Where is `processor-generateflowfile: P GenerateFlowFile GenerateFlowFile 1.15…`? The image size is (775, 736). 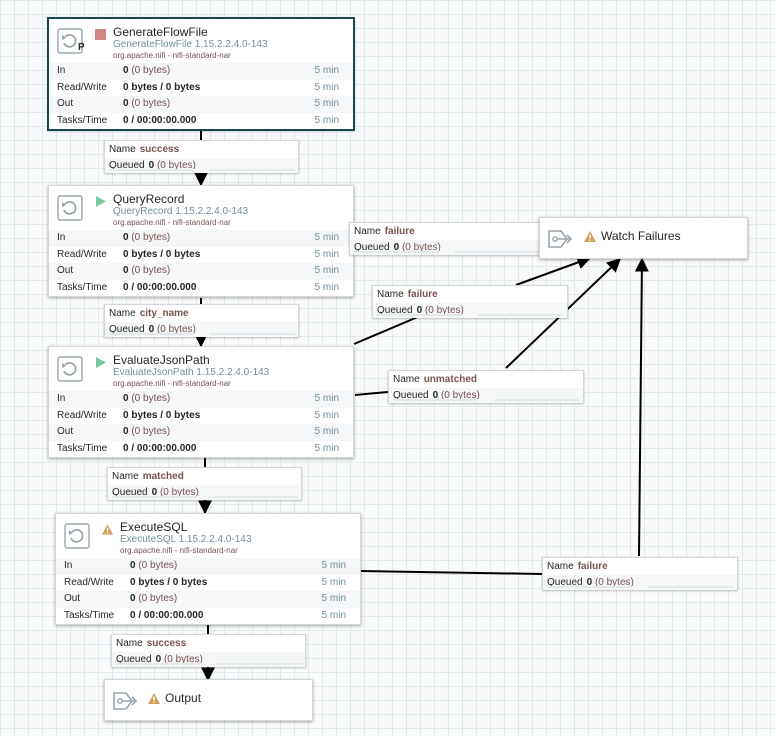 processor-generateflowfile: P GenerateFlowFile GenerateFlowFile 1.15… is located at coordinates (201, 74).